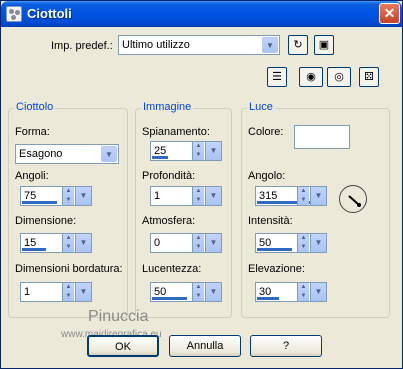  What do you see at coordinates (32, 132) in the screenshot?
I see `forma-label: Forma:` at bounding box center [32, 132].